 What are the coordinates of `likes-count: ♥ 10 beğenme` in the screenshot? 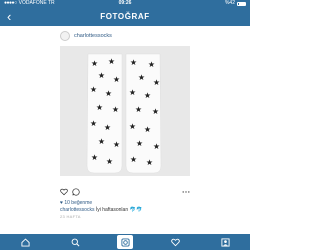 It's located at (76, 203).